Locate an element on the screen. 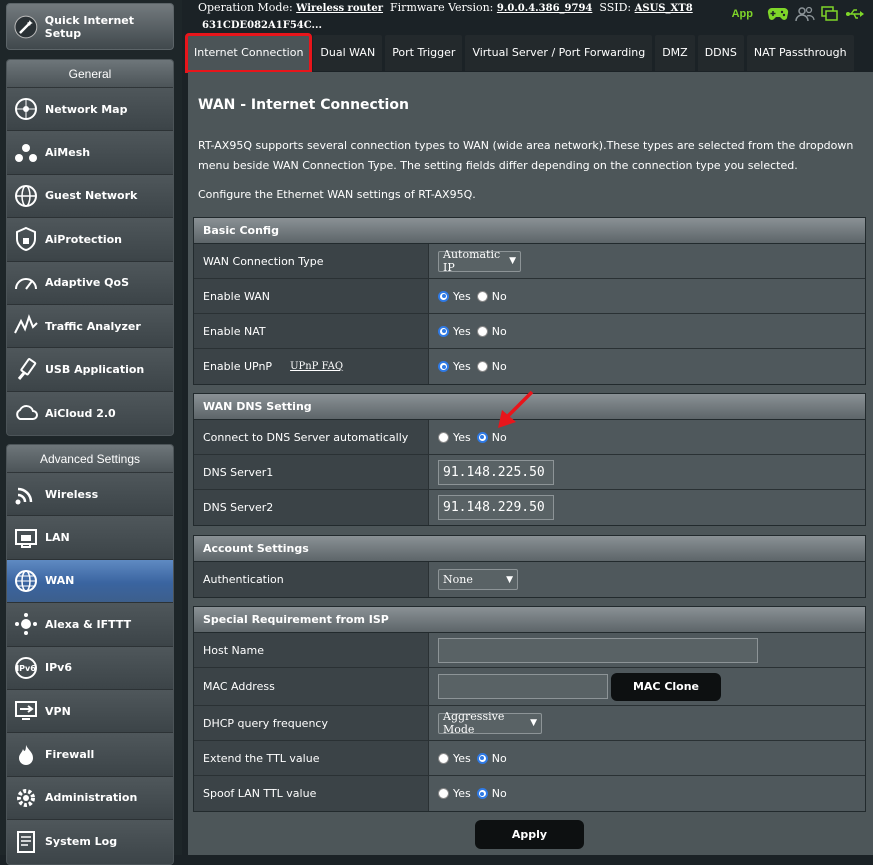 This screenshot has width=873, height=865. tab-internet-connection: Internet Connection is located at coordinates (248, 53).